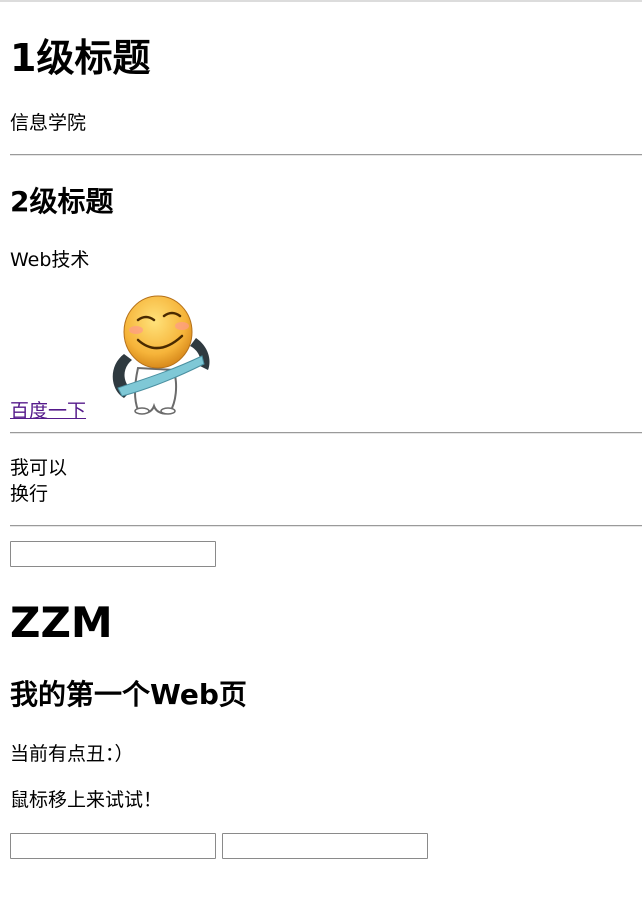 This screenshot has height=897, width=642. I want to click on heading-zzm: ZZM, so click(61, 622).